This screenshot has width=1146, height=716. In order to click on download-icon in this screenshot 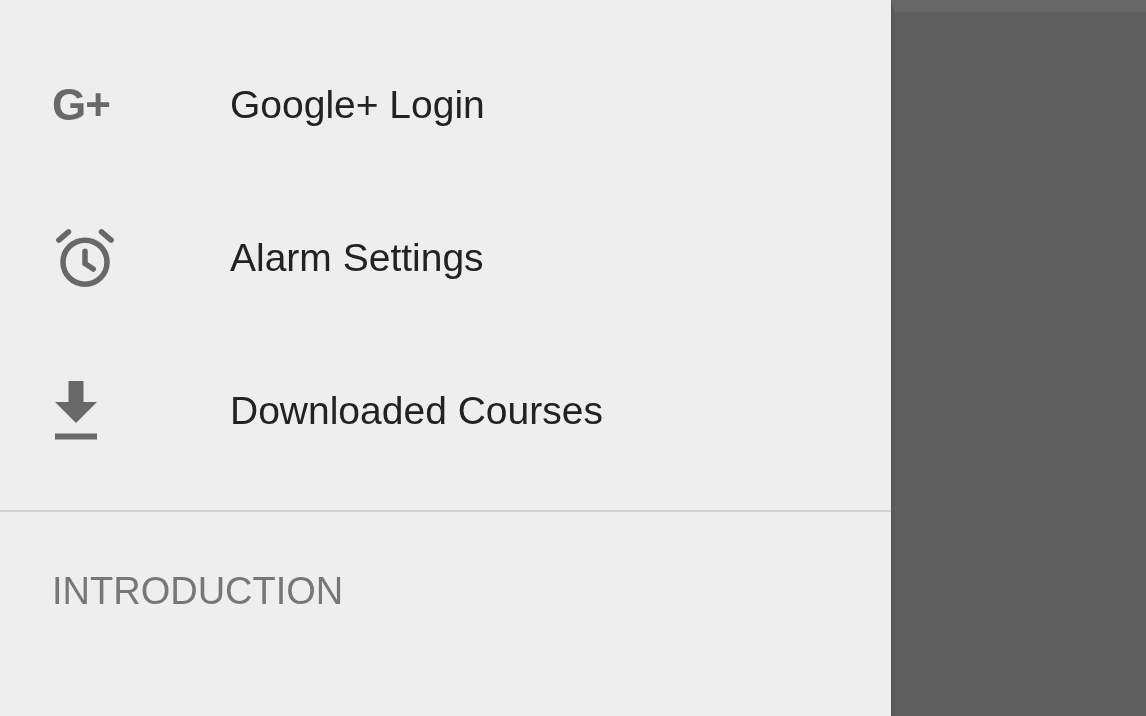, I will do `click(76, 410)`.